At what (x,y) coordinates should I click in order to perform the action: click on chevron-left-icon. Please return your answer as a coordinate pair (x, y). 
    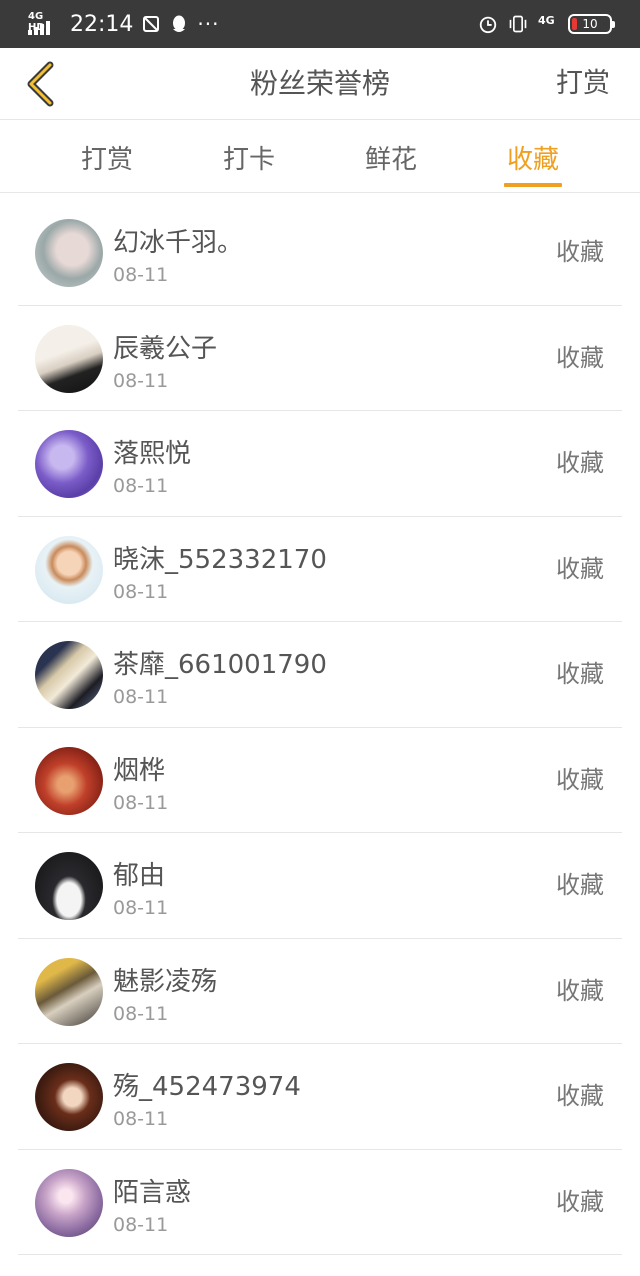
    Looking at the image, I should click on (40, 84).